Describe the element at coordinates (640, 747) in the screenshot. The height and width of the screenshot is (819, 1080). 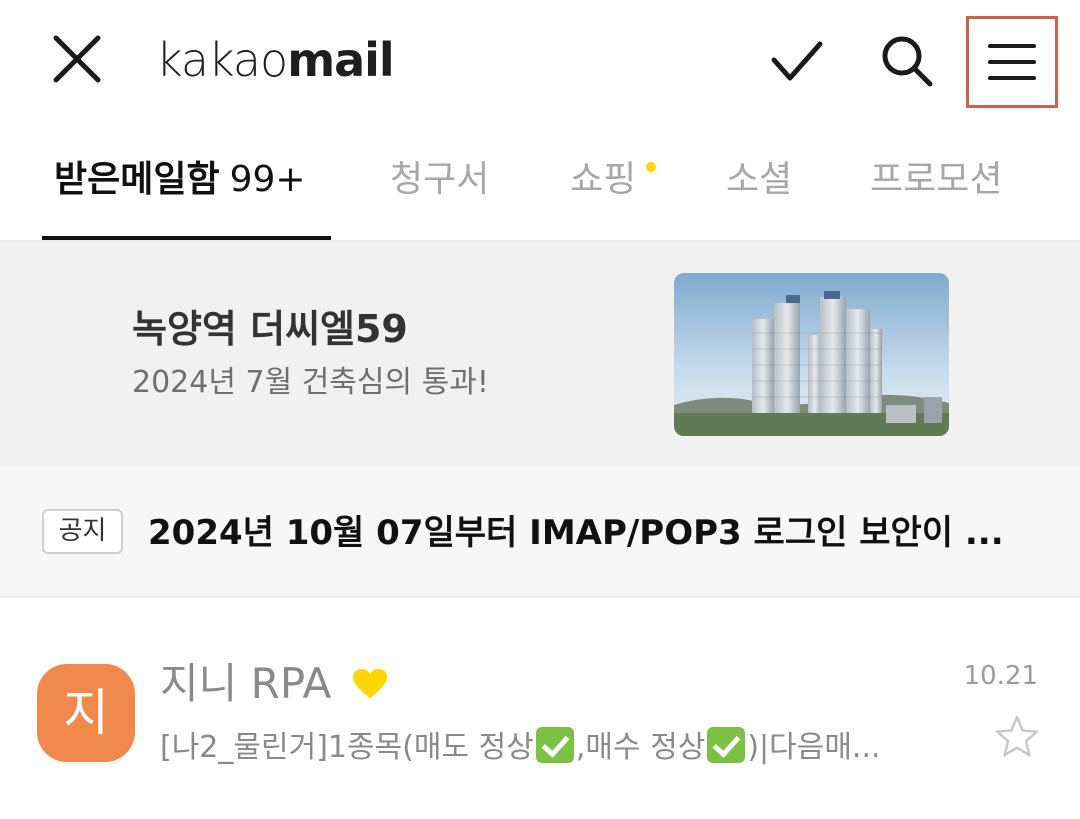
I see `subject-part-2: ,매수 정상` at that location.